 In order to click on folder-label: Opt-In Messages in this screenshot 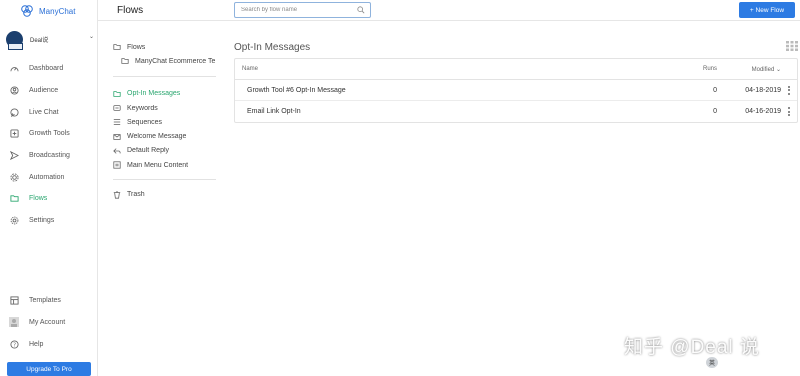, I will do `click(154, 94)`.